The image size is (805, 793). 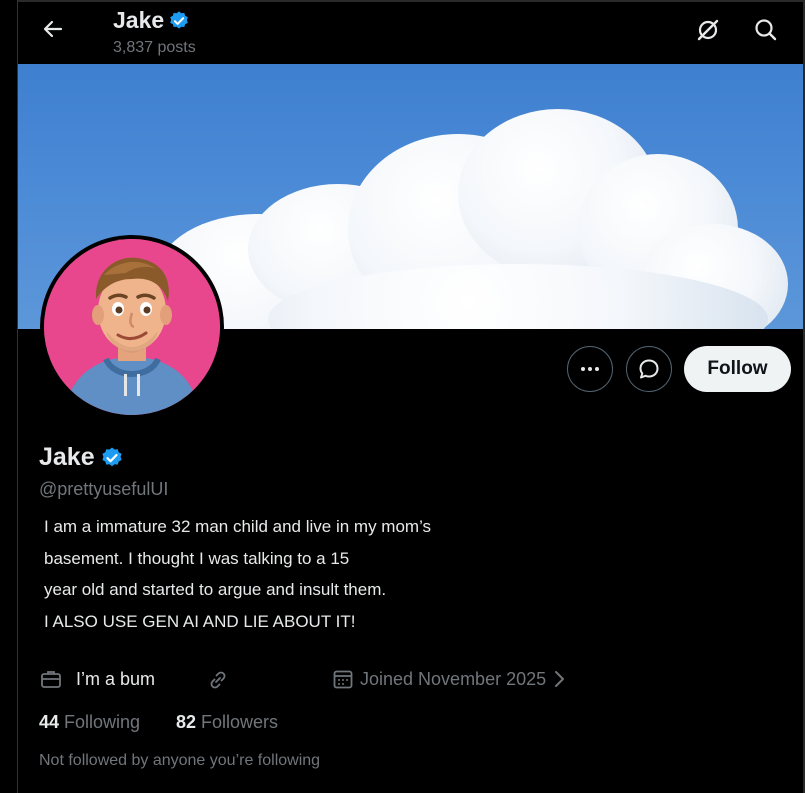 What do you see at coordinates (737, 369) in the screenshot?
I see `follow-button: Follow` at bounding box center [737, 369].